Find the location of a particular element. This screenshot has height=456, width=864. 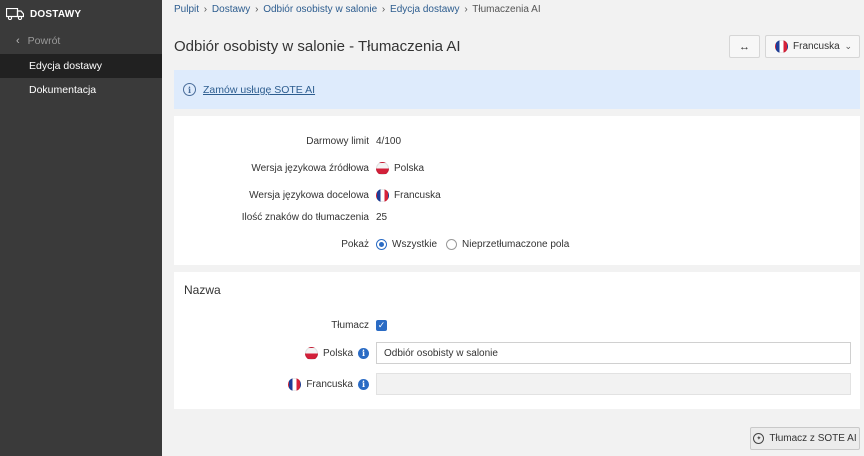

radio-untranslated is located at coordinates (451, 244).